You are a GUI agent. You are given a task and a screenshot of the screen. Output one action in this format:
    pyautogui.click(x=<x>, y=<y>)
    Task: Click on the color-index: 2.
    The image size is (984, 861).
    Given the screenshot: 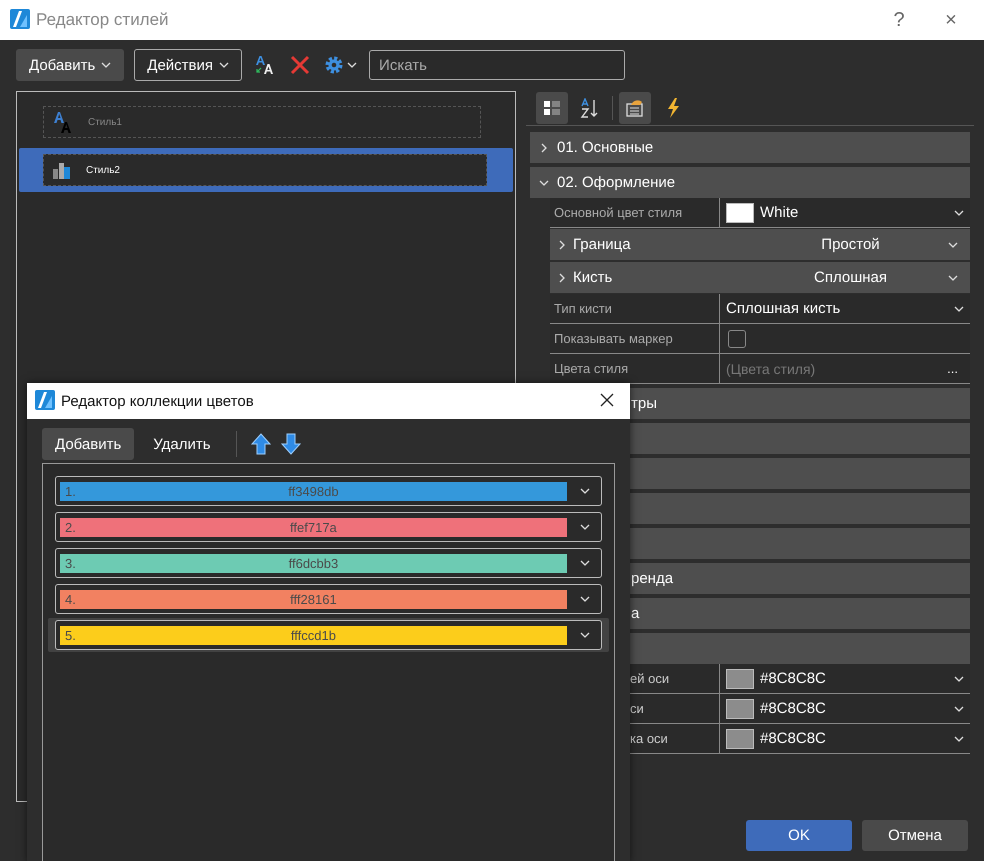 What is the action you would take?
    pyautogui.click(x=70, y=527)
    